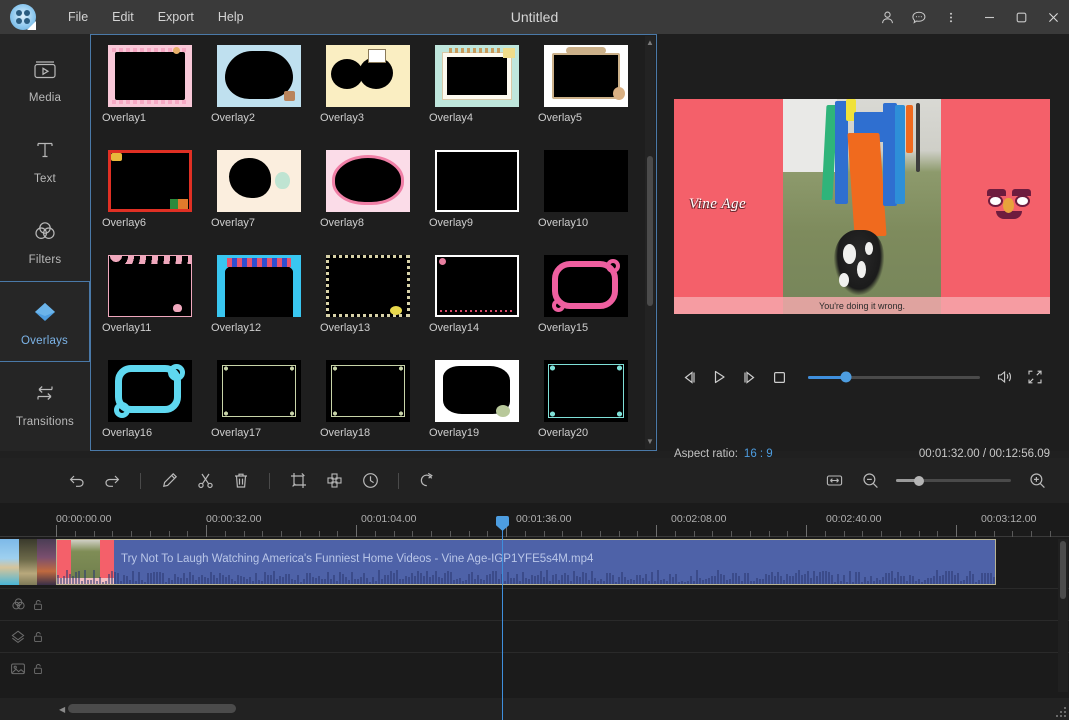  Describe the element at coordinates (28, 669) in the screenshot. I see `pip-track-header` at that location.